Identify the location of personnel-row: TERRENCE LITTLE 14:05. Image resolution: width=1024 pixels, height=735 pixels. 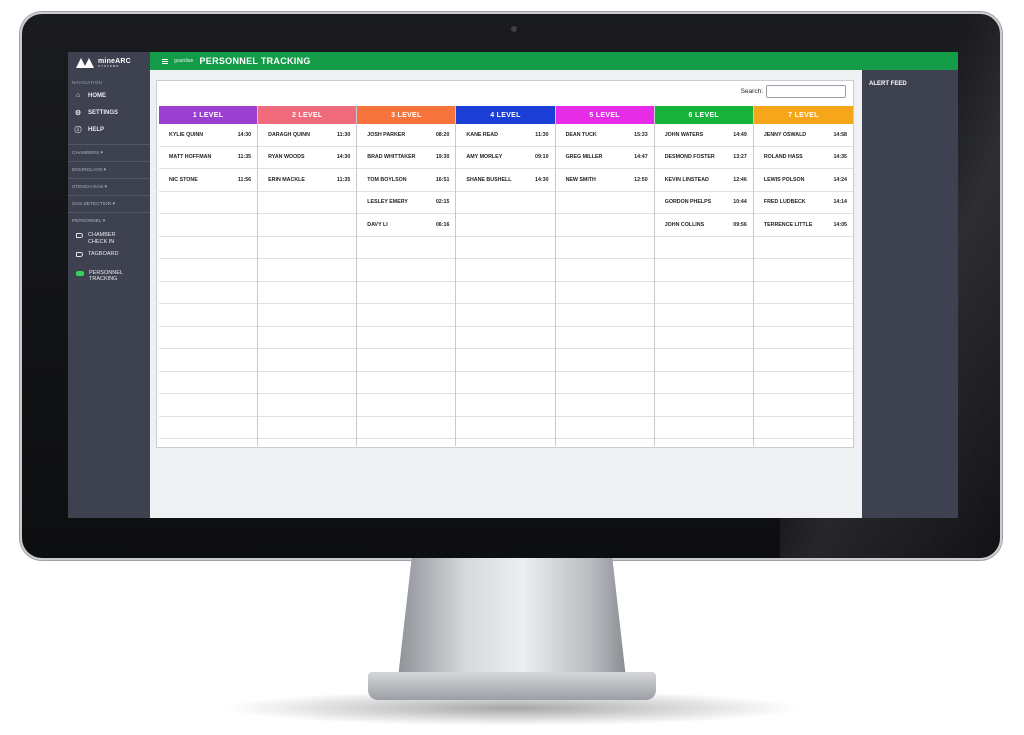
(803, 225).